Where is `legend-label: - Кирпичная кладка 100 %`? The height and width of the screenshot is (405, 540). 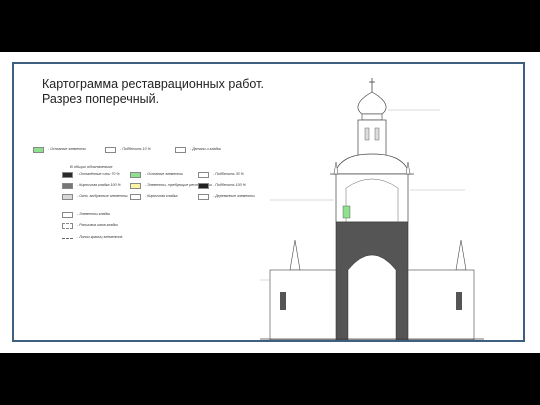 legend-label: - Кирпичная кладка 100 % is located at coordinates (99, 185).